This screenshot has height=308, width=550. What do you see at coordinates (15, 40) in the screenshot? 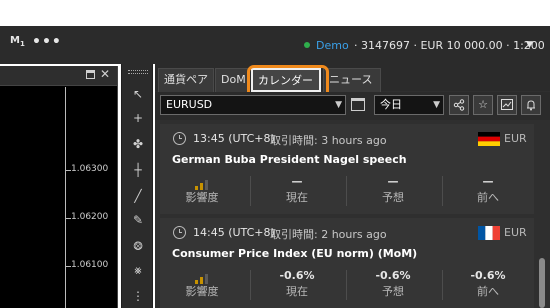
I see `workspace-label: M` at bounding box center [15, 40].